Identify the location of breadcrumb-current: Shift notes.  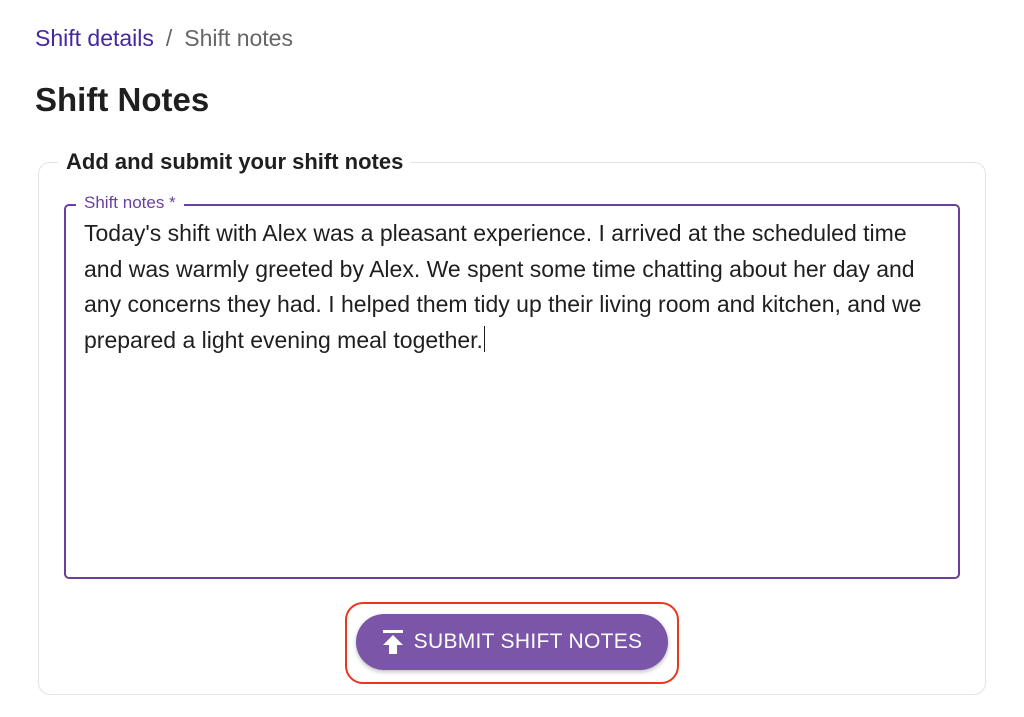
(238, 38).